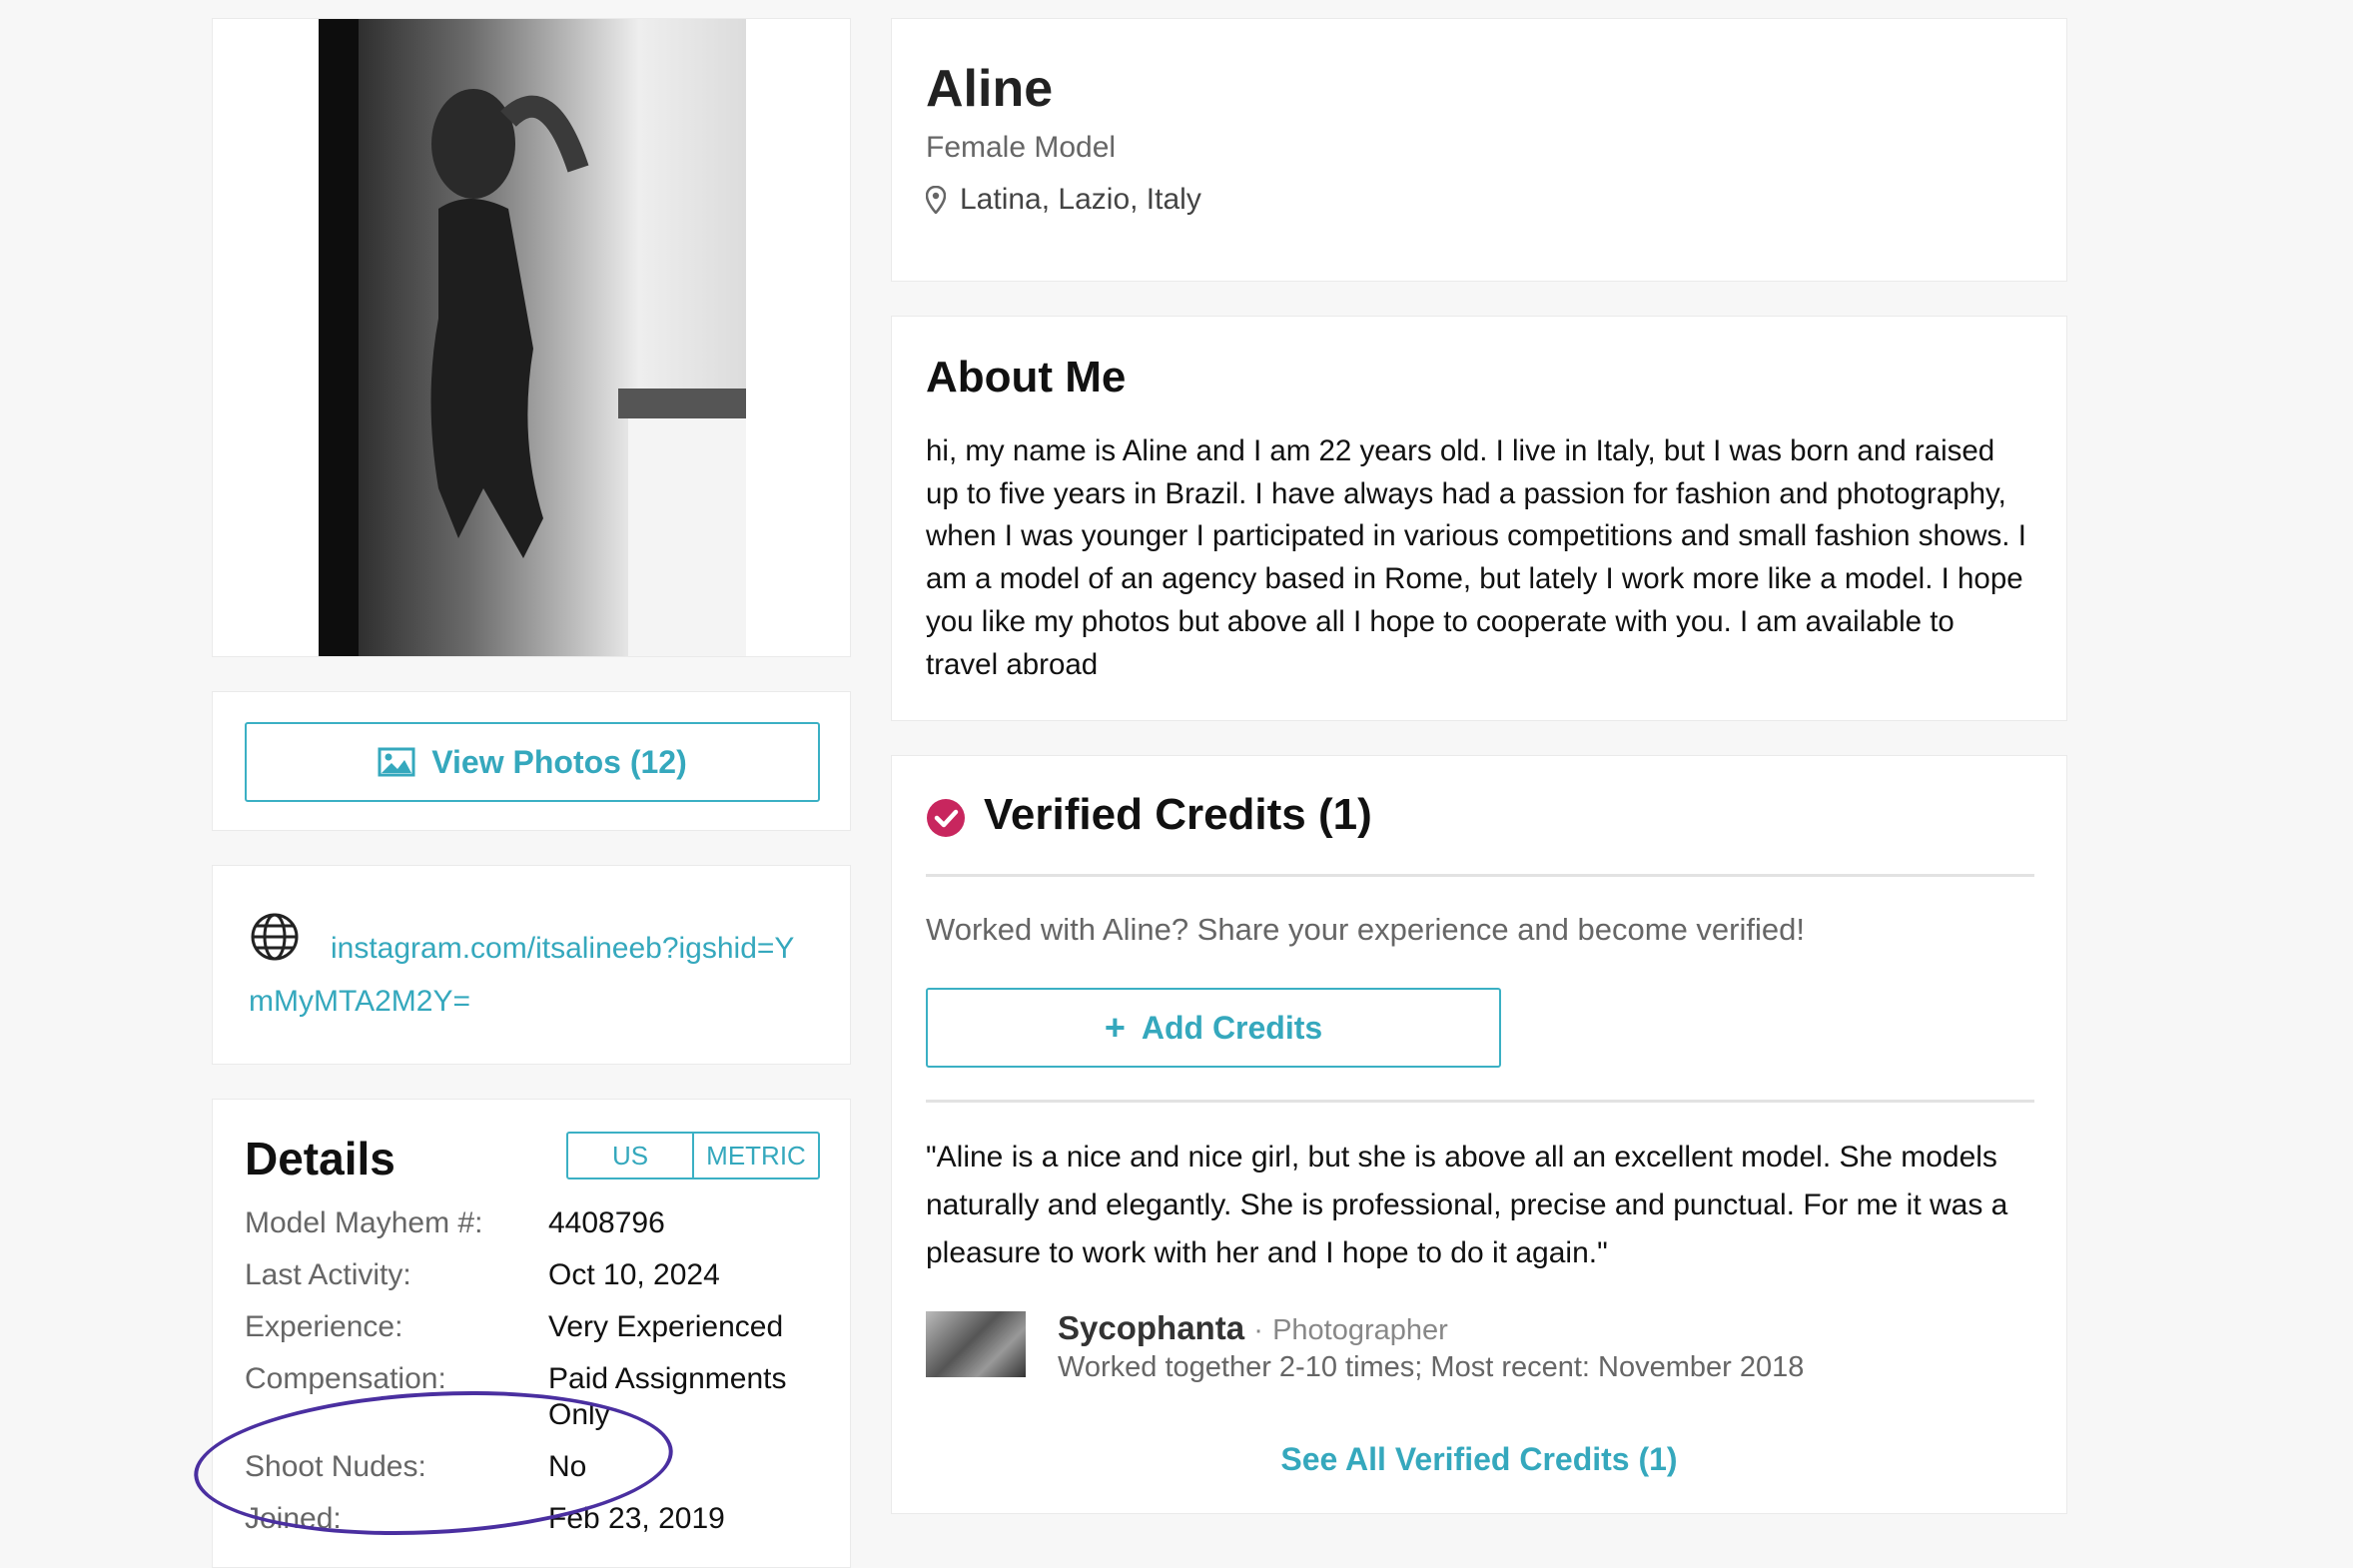 The width and height of the screenshot is (2353, 1568). What do you see at coordinates (666, 1326) in the screenshot?
I see `detail-value: Very Experienced` at bounding box center [666, 1326].